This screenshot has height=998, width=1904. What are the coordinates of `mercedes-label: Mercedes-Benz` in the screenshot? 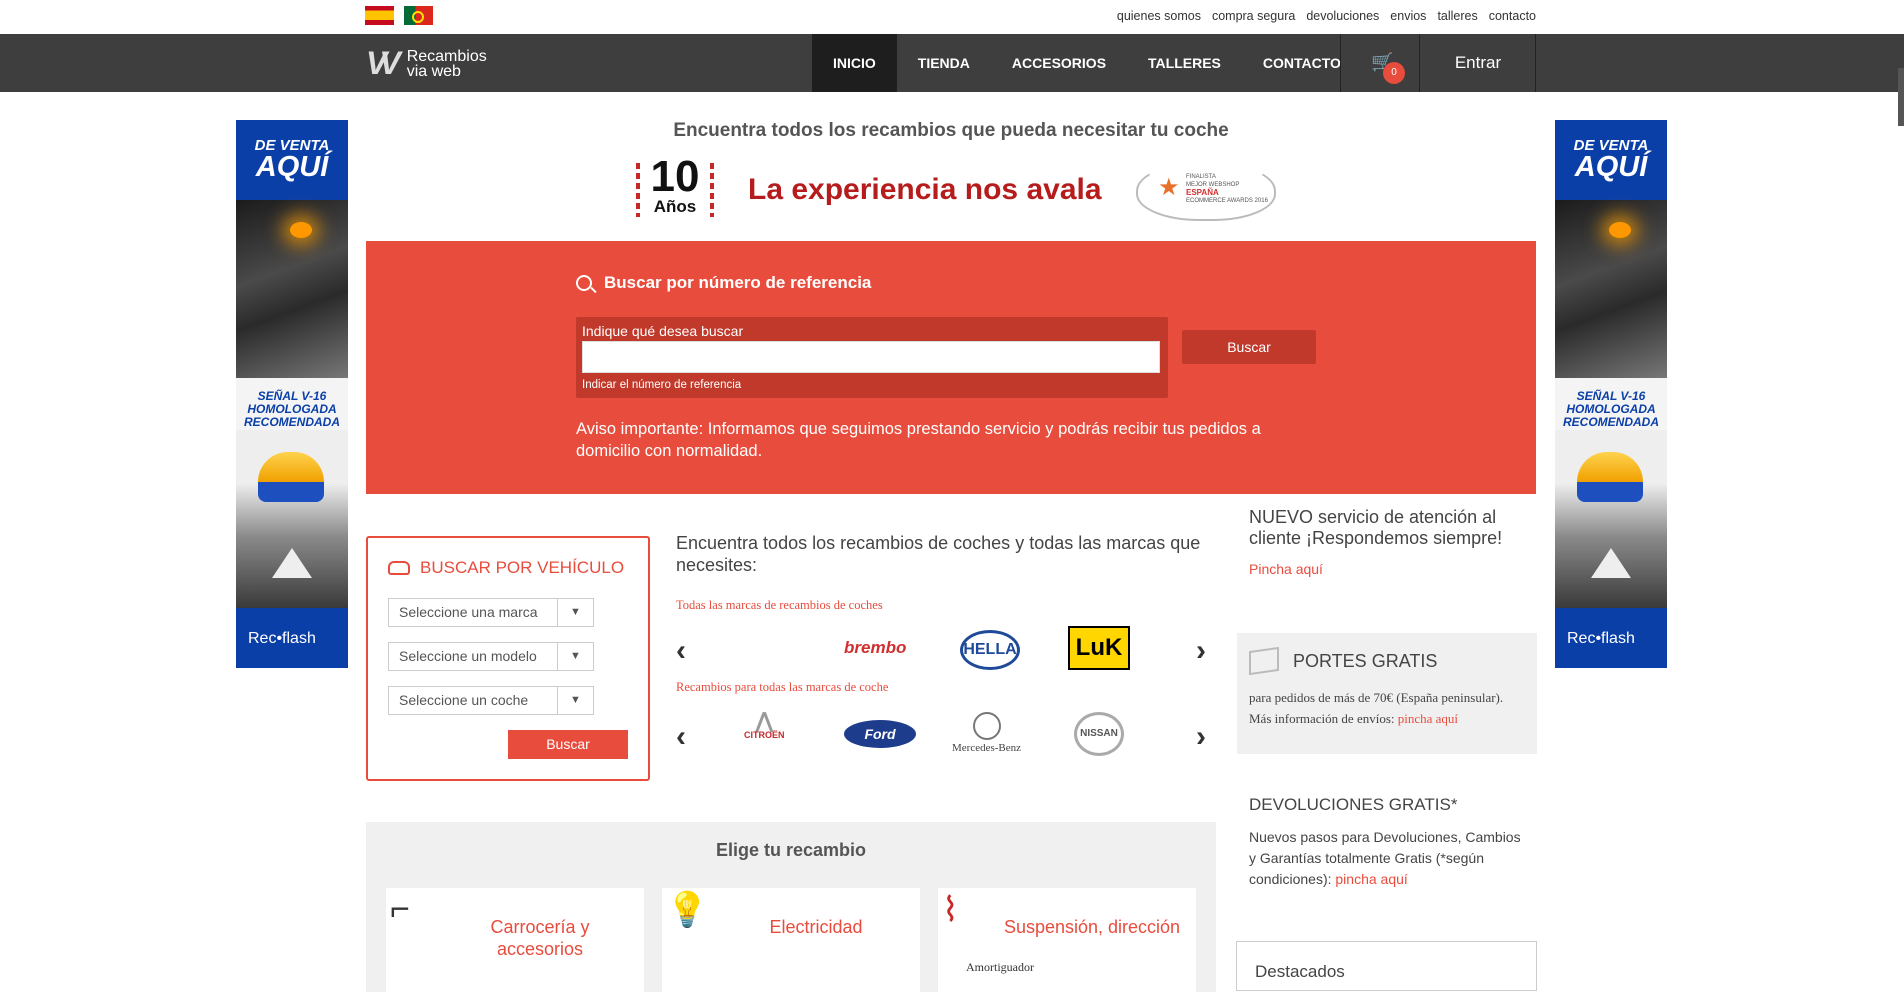 It's located at (987, 748).